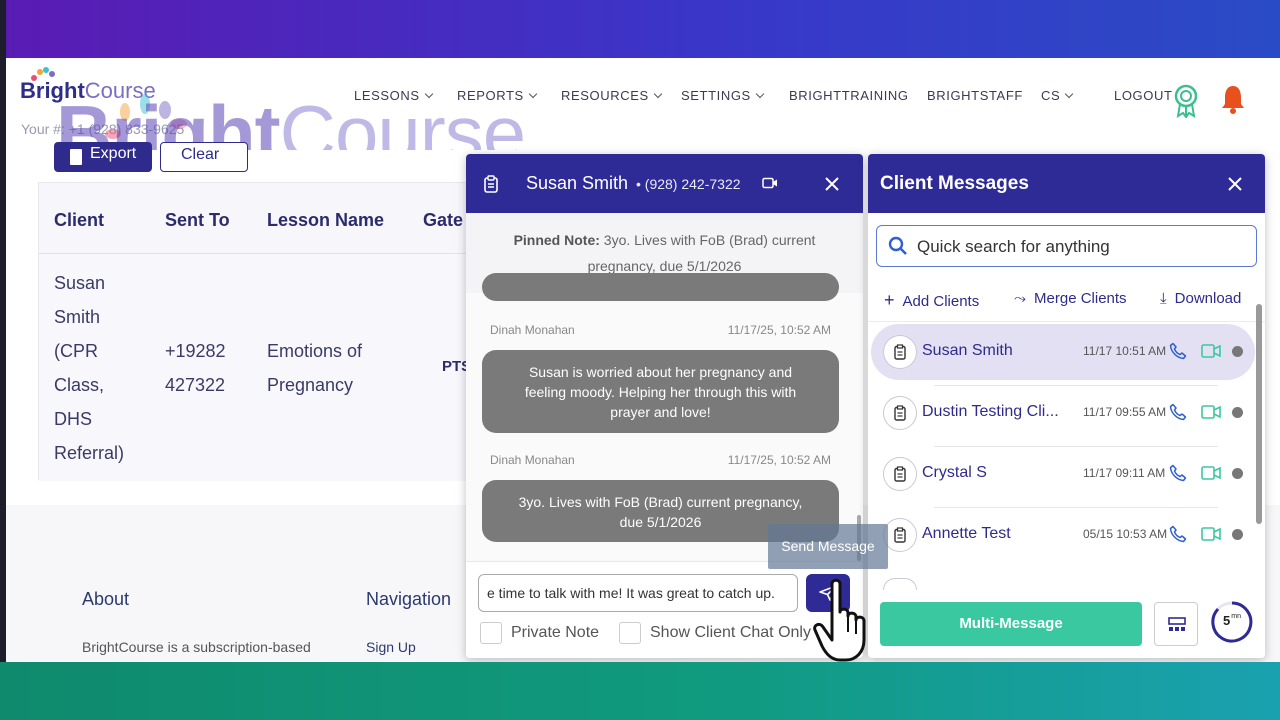 Image resolution: width=1280 pixels, height=720 pixels. Describe the element at coordinates (897, 245) in the screenshot. I see `search-icon` at that location.